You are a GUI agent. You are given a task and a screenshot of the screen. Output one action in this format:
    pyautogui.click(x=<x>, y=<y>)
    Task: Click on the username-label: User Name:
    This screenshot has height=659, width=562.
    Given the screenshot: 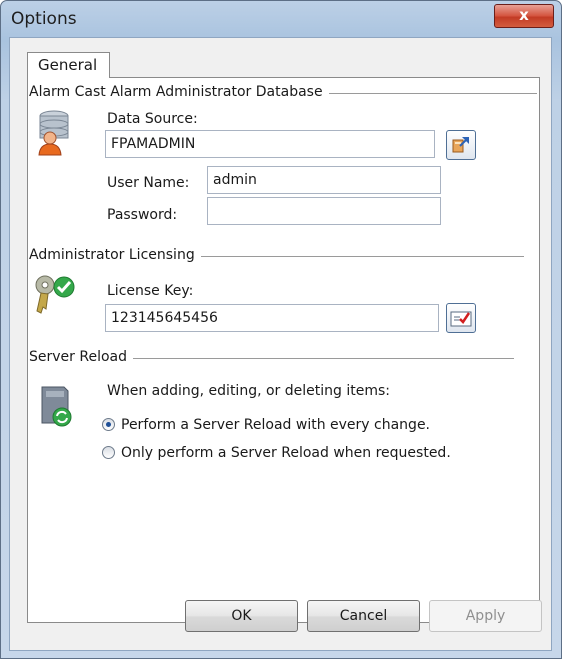 What is the action you would take?
    pyautogui.click(x=148, y=183)
    